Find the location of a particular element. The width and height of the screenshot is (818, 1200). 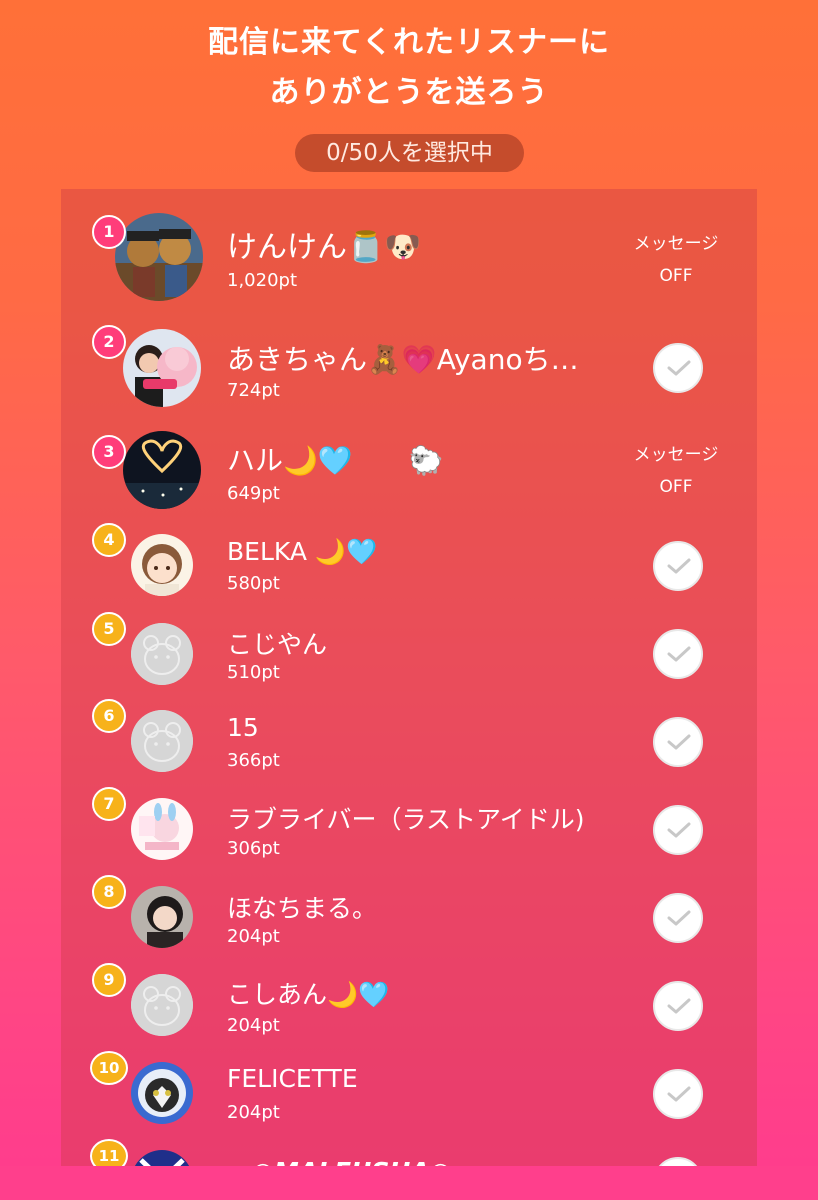

listener-points: 724pt is located at coordinates (253, 390).